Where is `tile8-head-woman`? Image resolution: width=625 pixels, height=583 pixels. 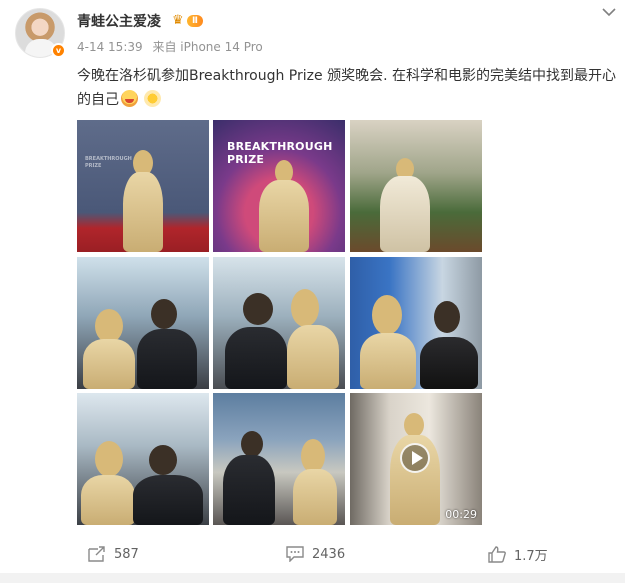 tile8-head-woman is located at coordinates (313, 456).